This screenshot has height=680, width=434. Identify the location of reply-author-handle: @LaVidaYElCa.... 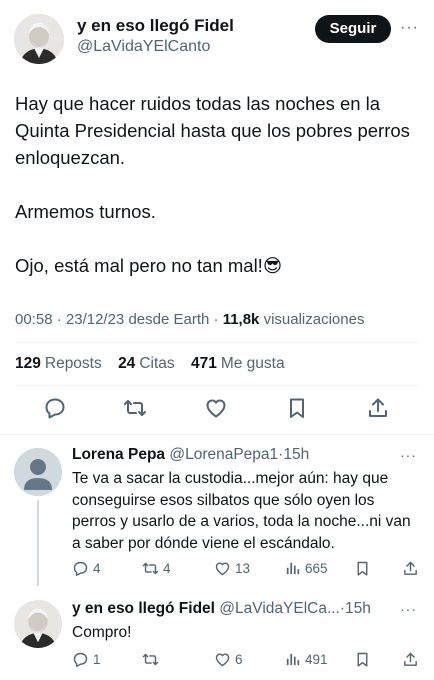
(279, 608).